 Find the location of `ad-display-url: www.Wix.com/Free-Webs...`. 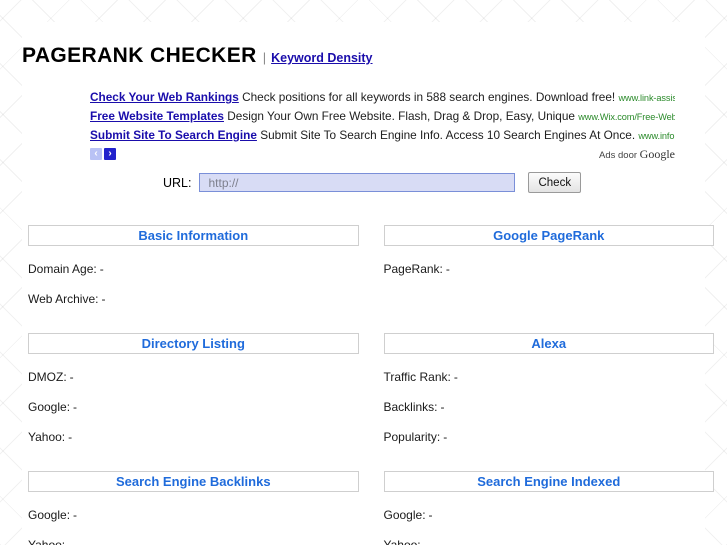

ad-display-url: www.Wix.com/Free-Webs... is located at coordinates (626, 117).